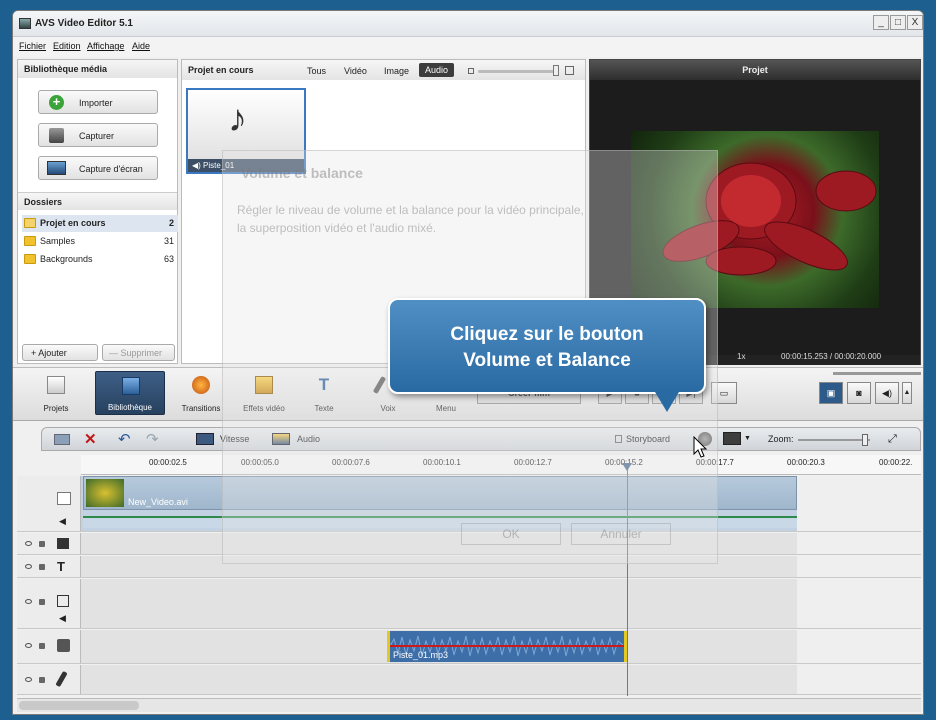  I want to click on film-icon: ▣, so click(831, 393).